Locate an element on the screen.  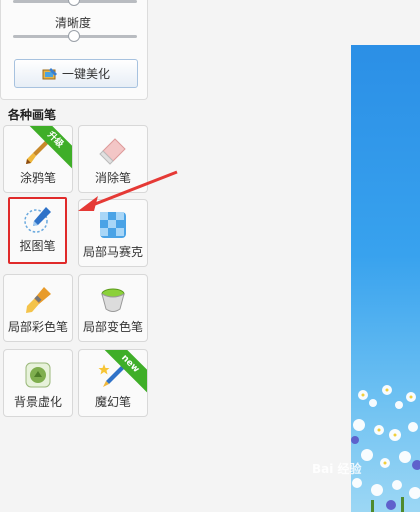
tool-cutout-brush: 抠图笔 is located at coordinates (37, 230).